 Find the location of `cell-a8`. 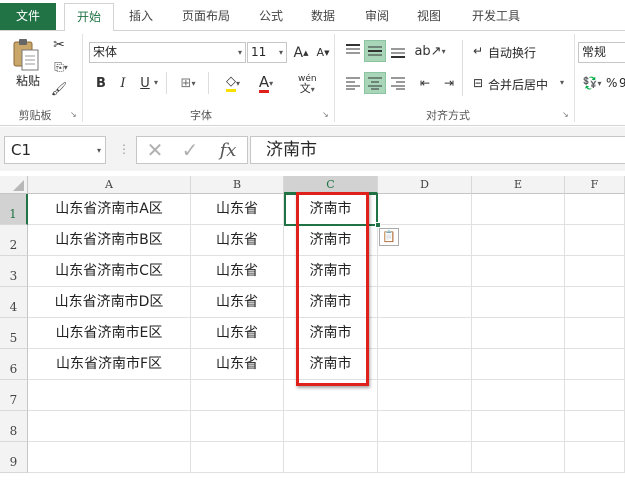

cell-a8 is located at coordinates (109, 426).